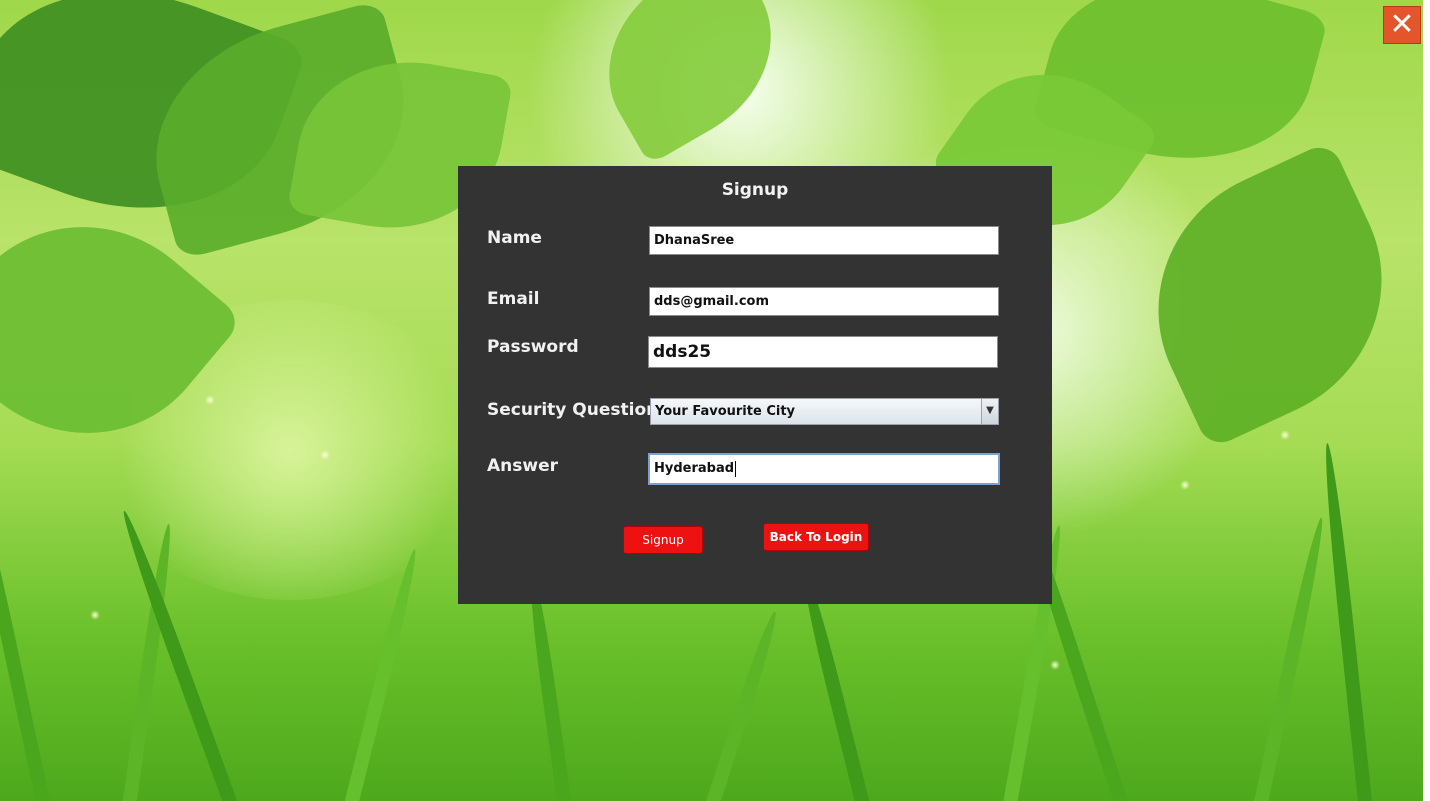 This screenshot has height=801, width=1430. What do you see at coordinates (522, 466) in the screenshot?
I see `answer-label: Answer` at bounding box center [522, 466].